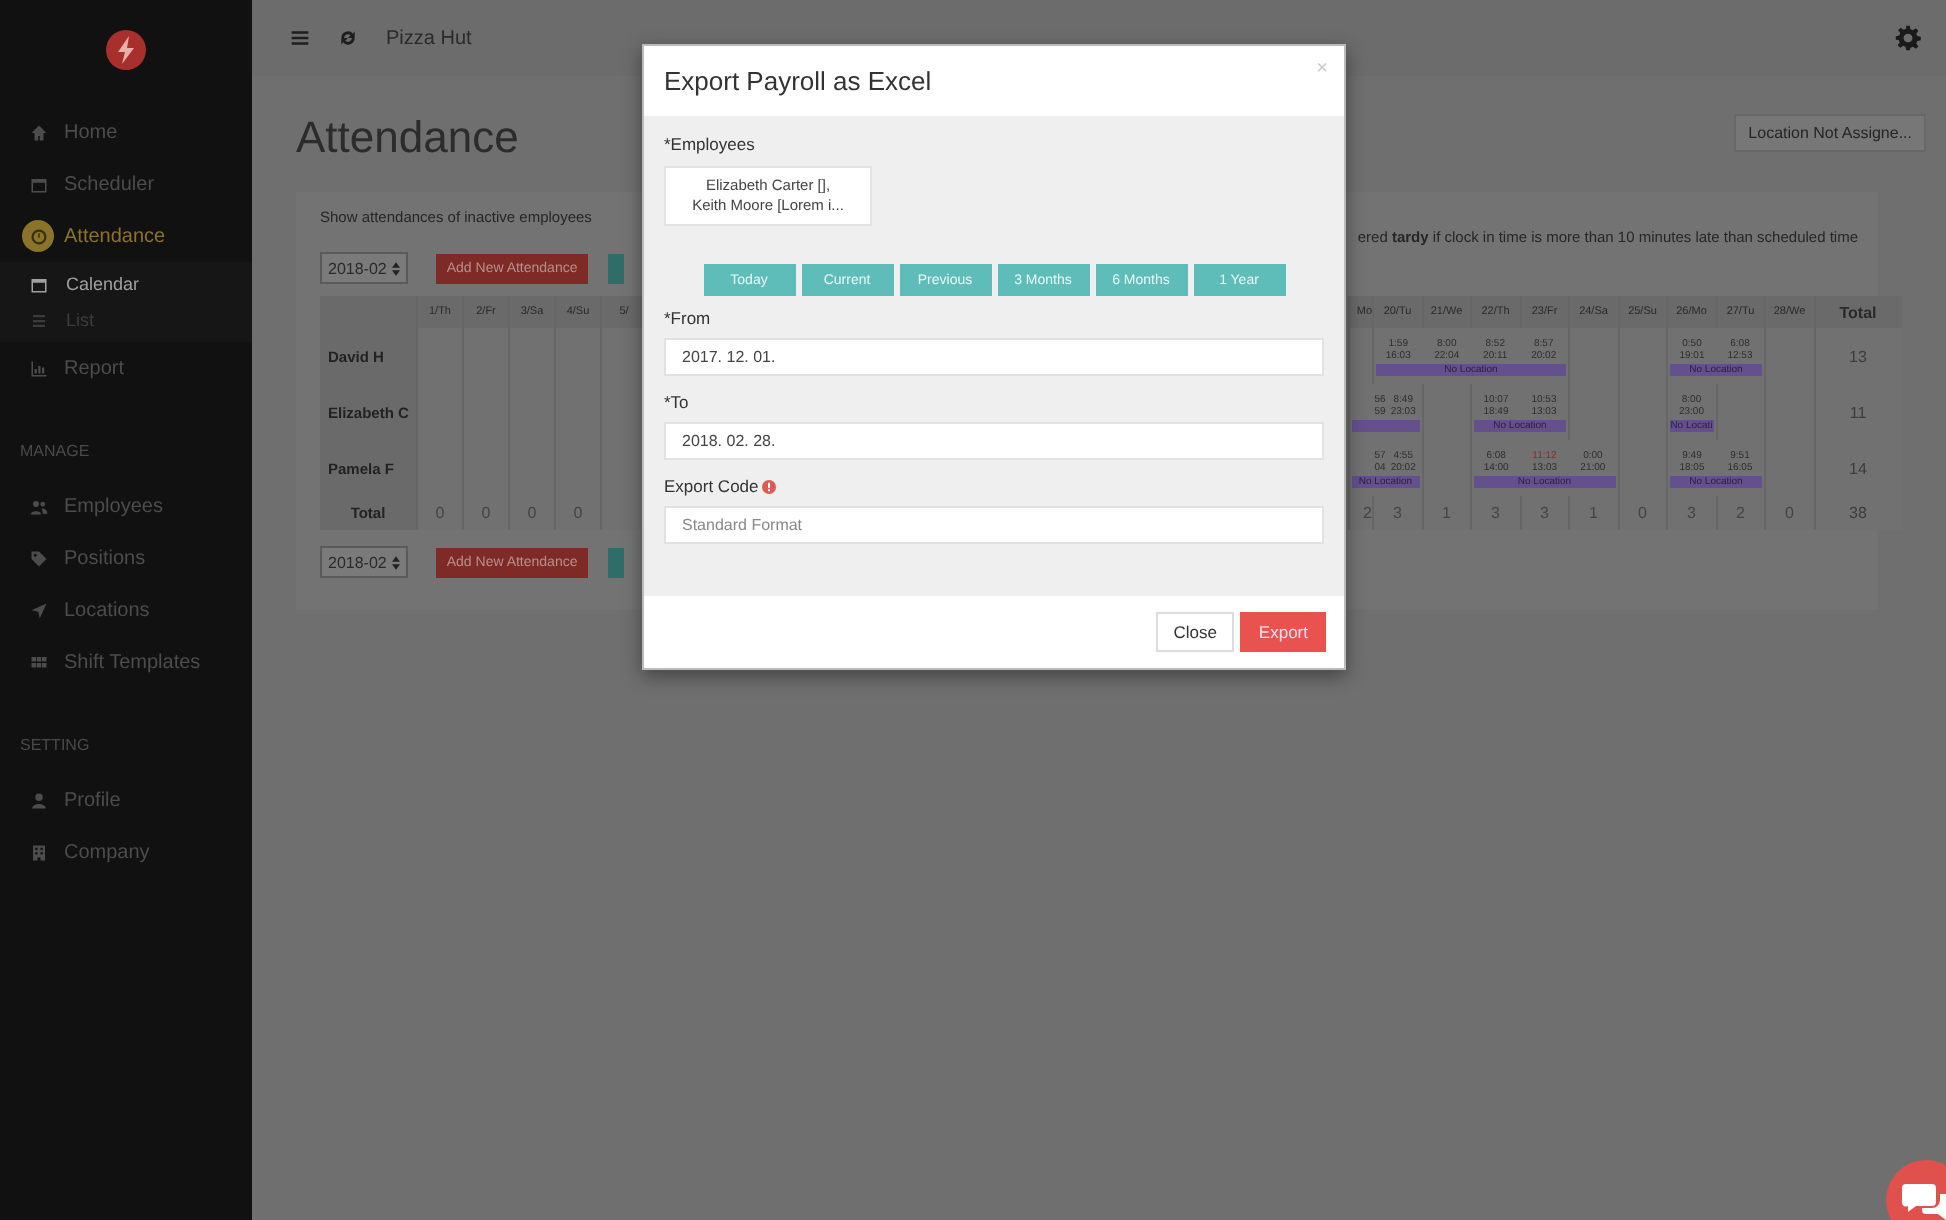 The height and width of the screenshot is (1220, 1946). What do you see at coordinates (994, 525) in the screenshot?
I see `export-code-field: Standard Format` at bounding box center [994, 525].